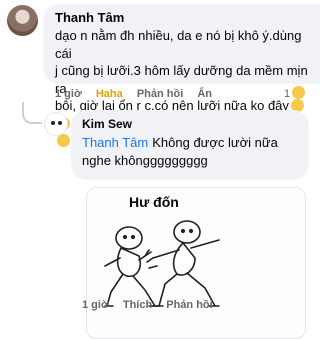 The height and width of the screenshot is (339, 320). What do you see at coordinates (95, 305) in the screenshot?
I see `reply-time: 1 giờ` at bounding box center [95, 305].